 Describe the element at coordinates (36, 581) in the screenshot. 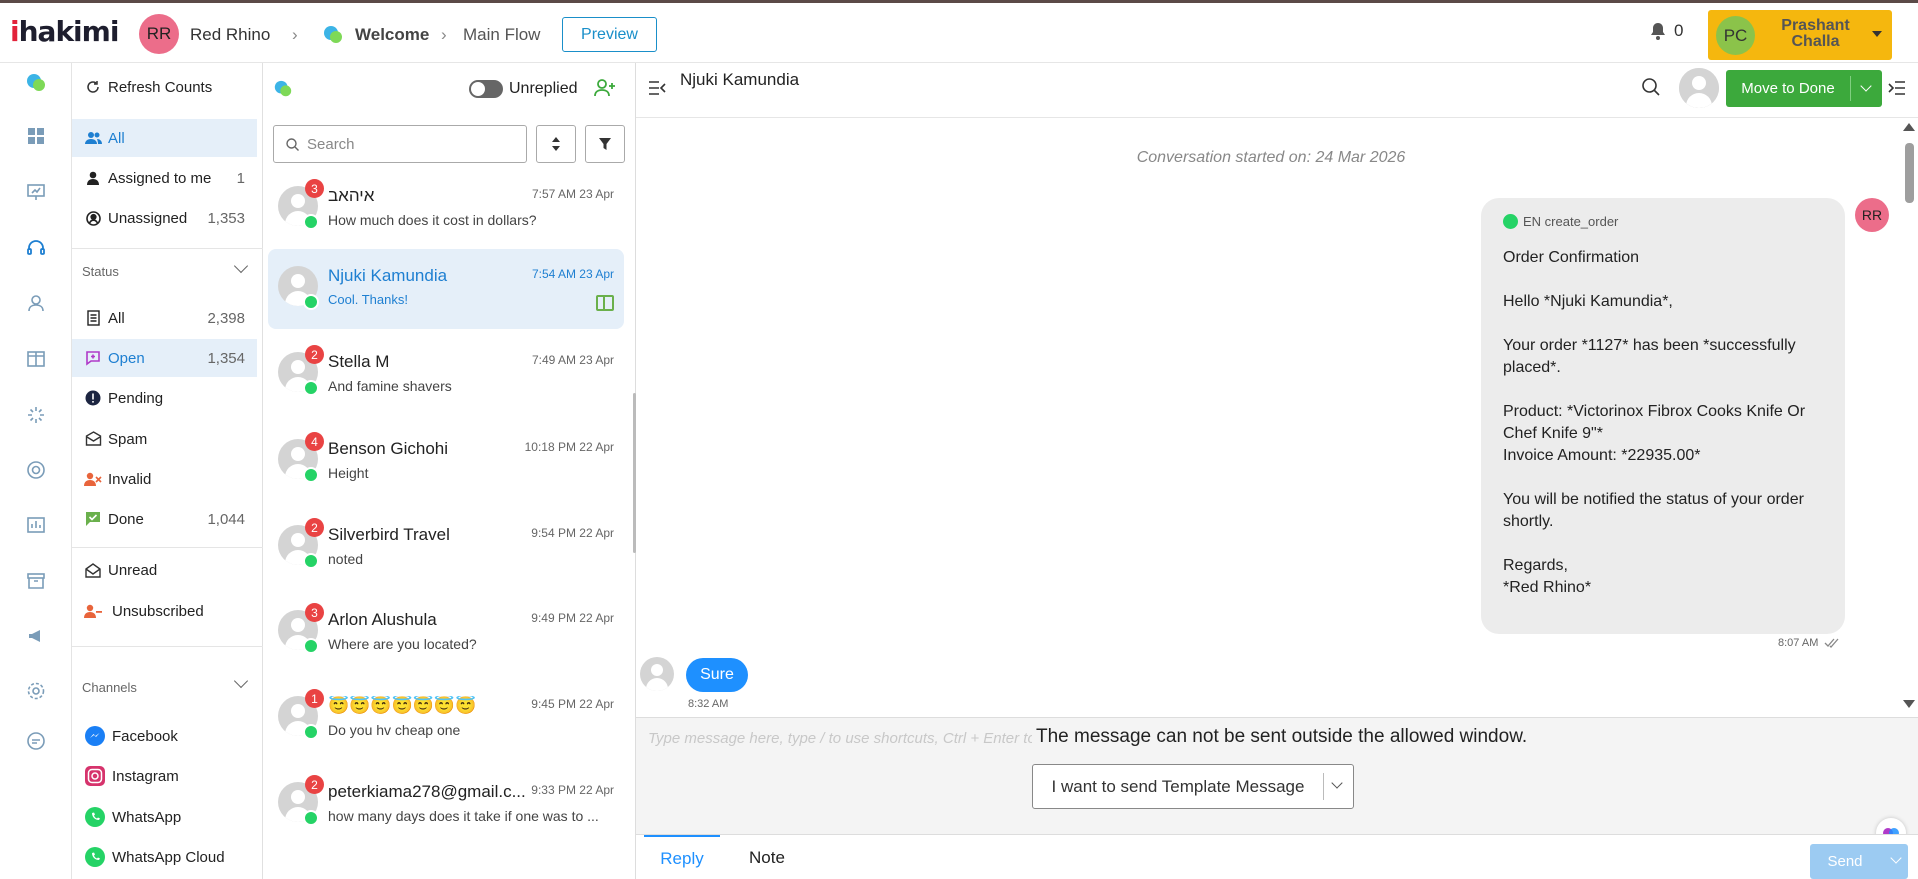

I see `archive-icon` at that location.